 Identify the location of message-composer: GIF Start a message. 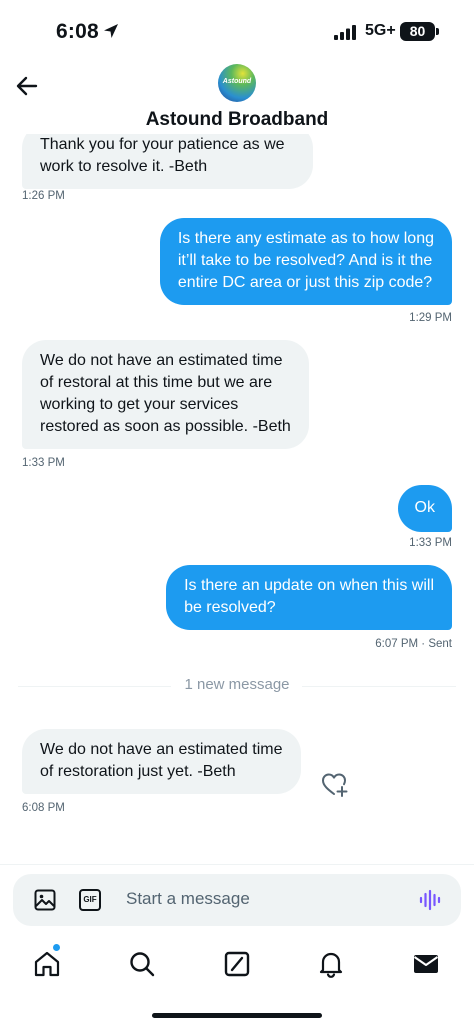
(237, 900).